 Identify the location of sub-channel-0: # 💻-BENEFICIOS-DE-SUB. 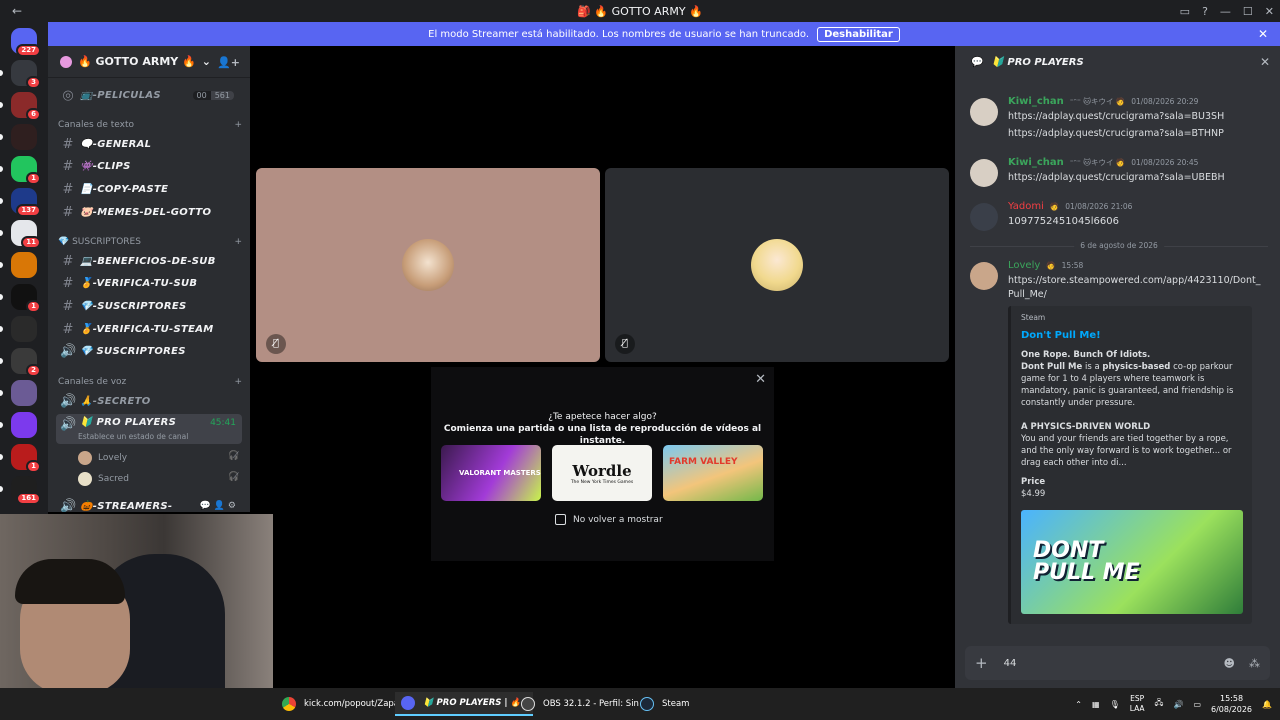
(149, 261).